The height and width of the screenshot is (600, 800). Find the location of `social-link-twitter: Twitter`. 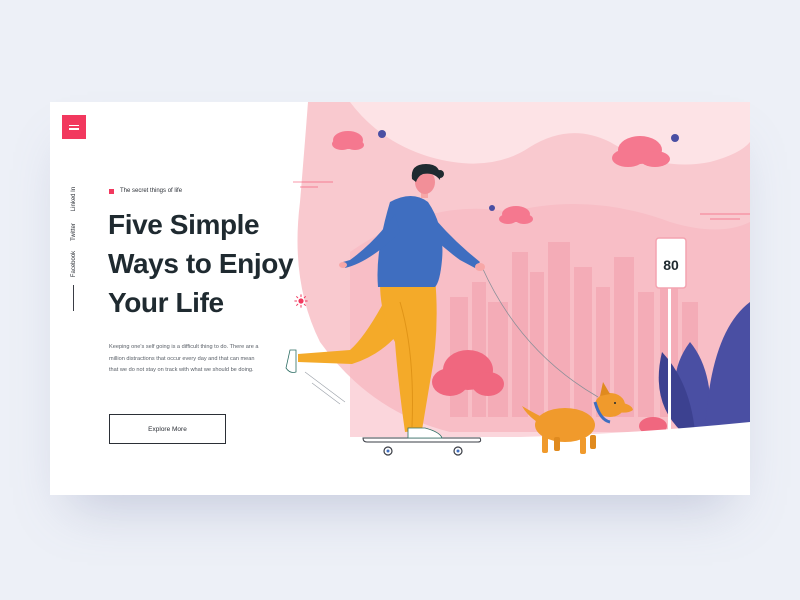

social-link-twitter: Twitter is located at coordinates (74, 232).